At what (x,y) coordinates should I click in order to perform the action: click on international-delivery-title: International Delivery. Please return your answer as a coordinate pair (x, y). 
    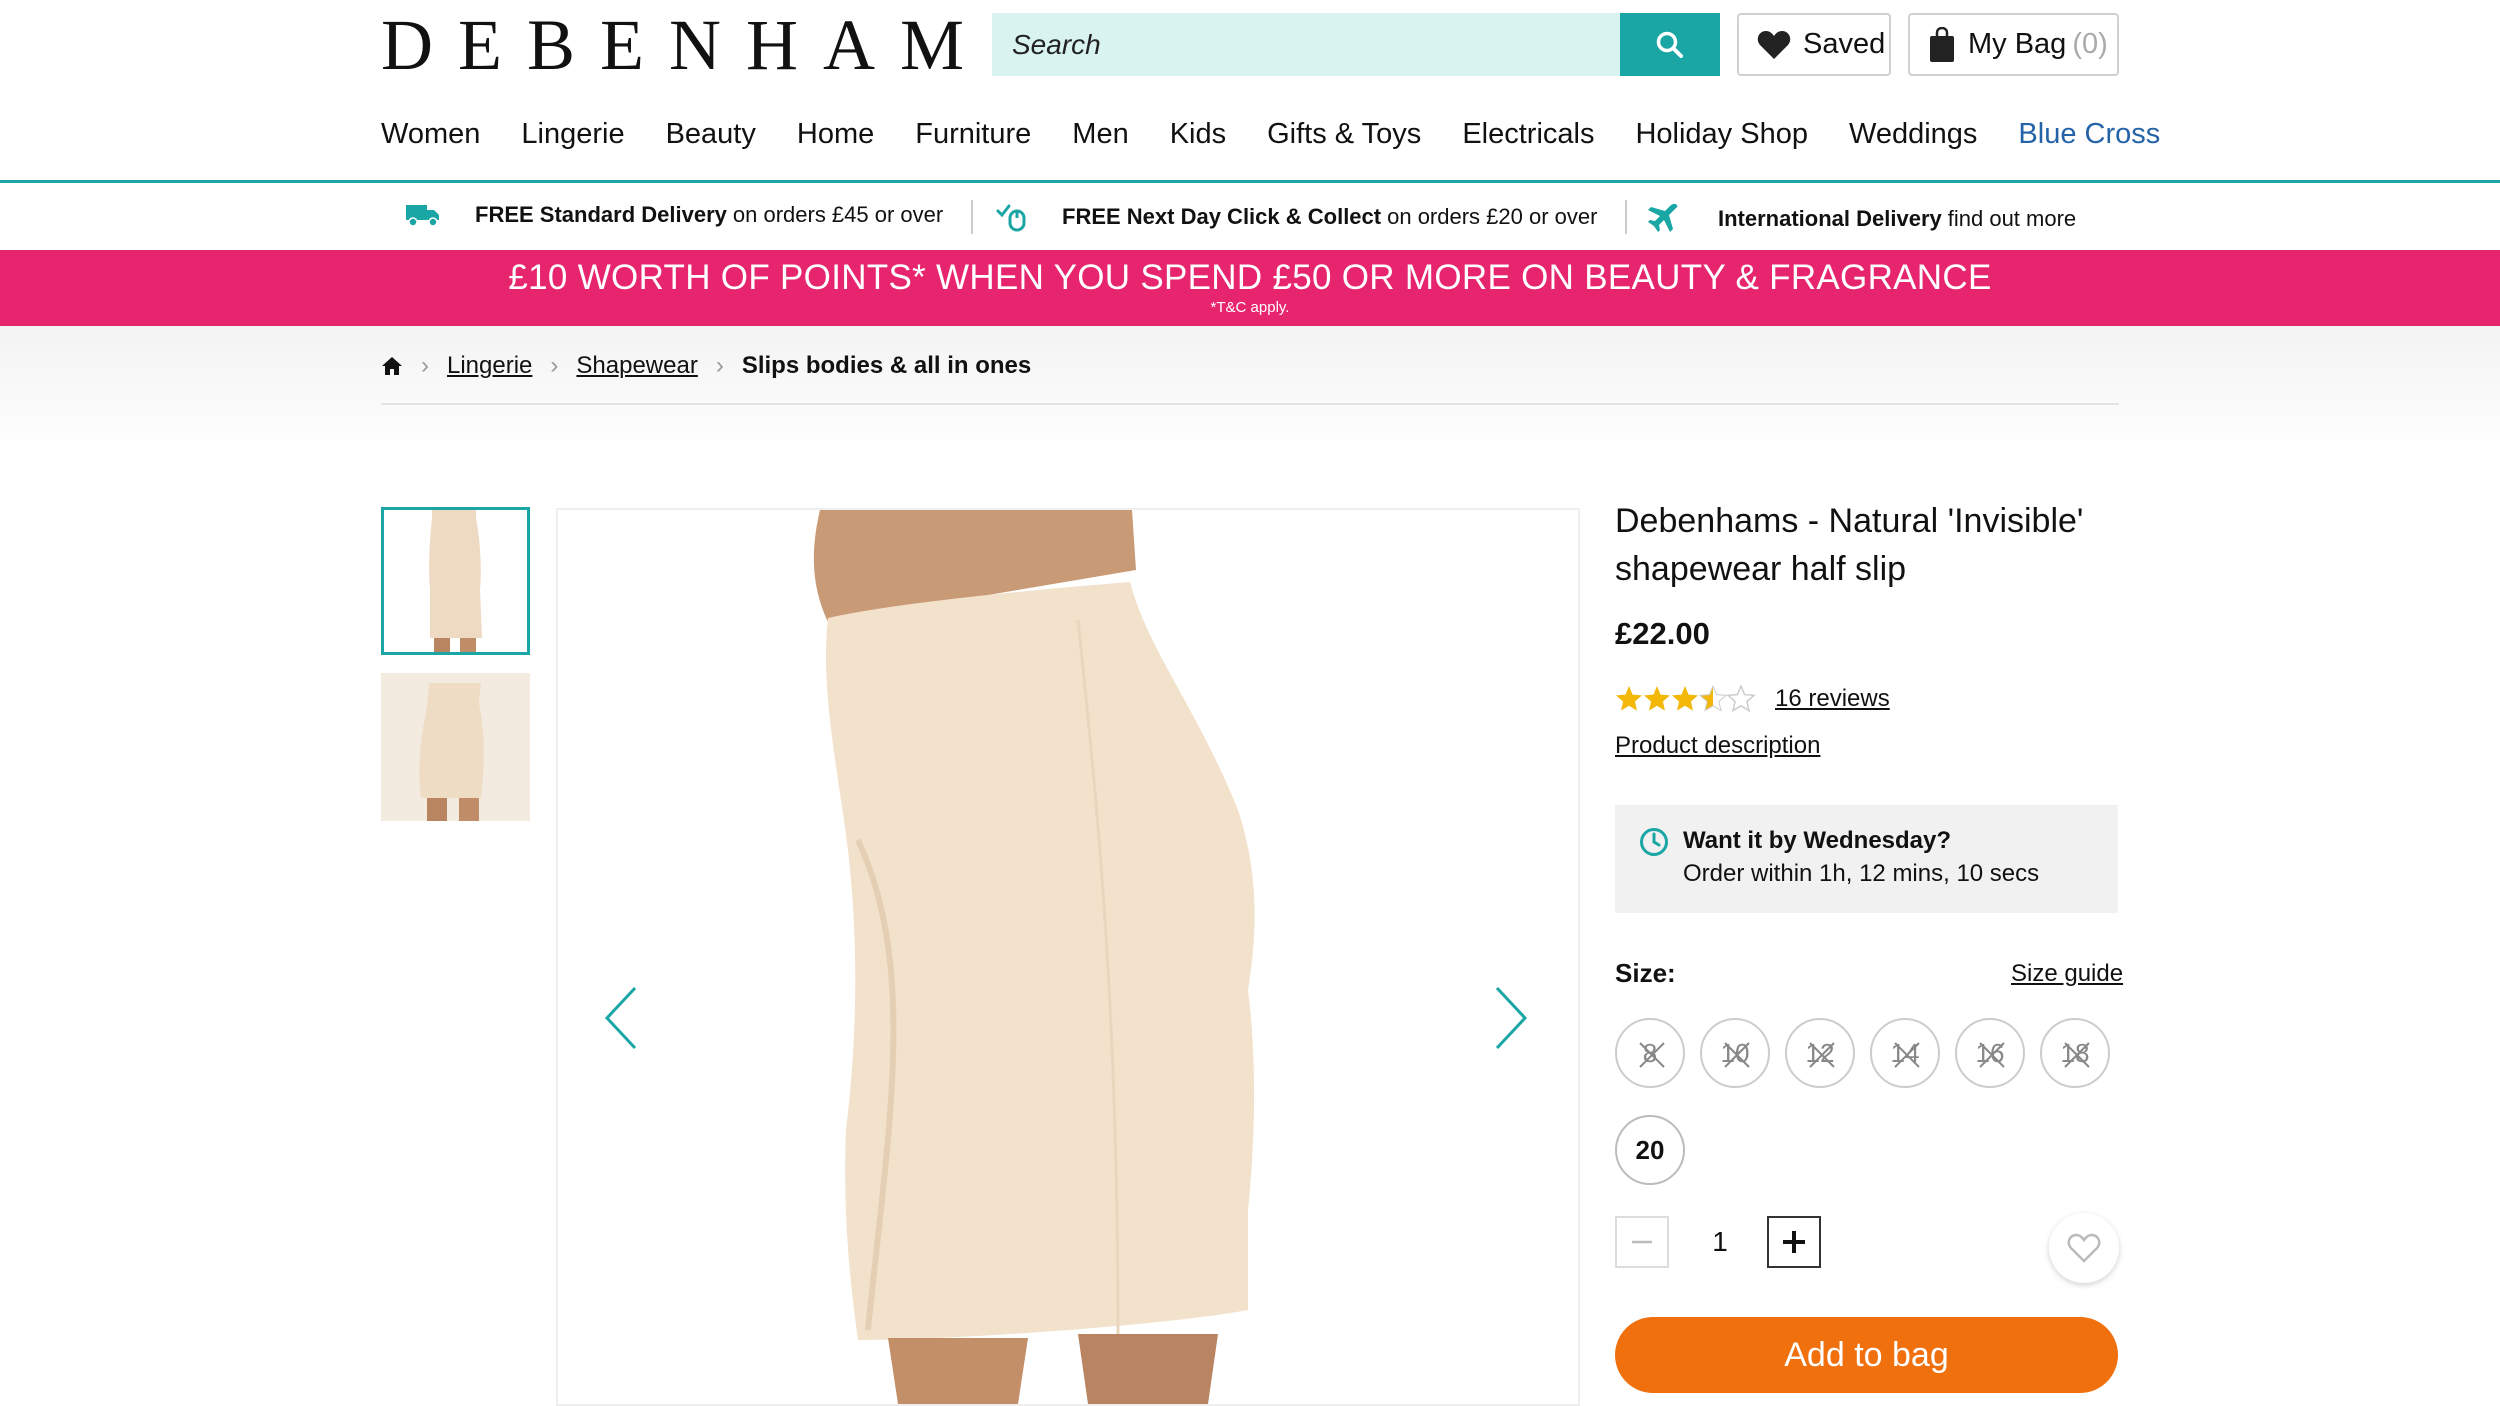
    Looking at the image, I should click on (1830, 218).